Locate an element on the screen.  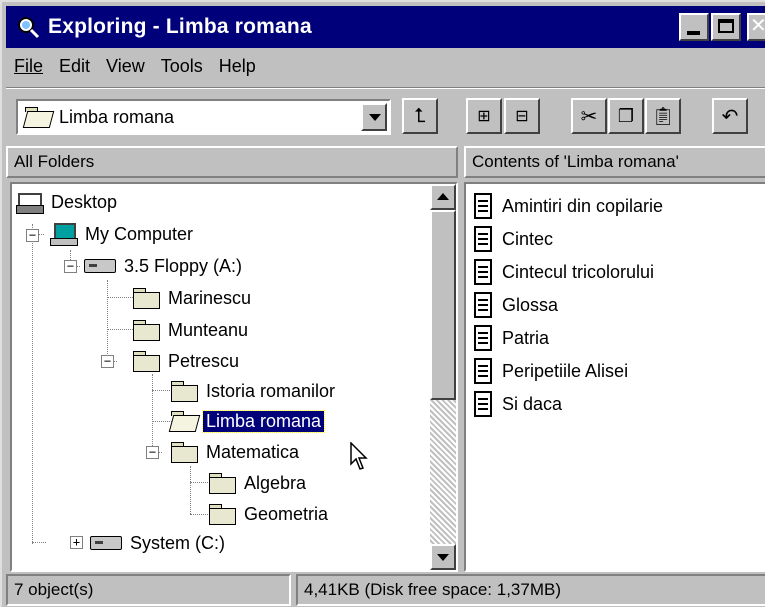
copy-button: ❐ is located at coordinates (626, 116).